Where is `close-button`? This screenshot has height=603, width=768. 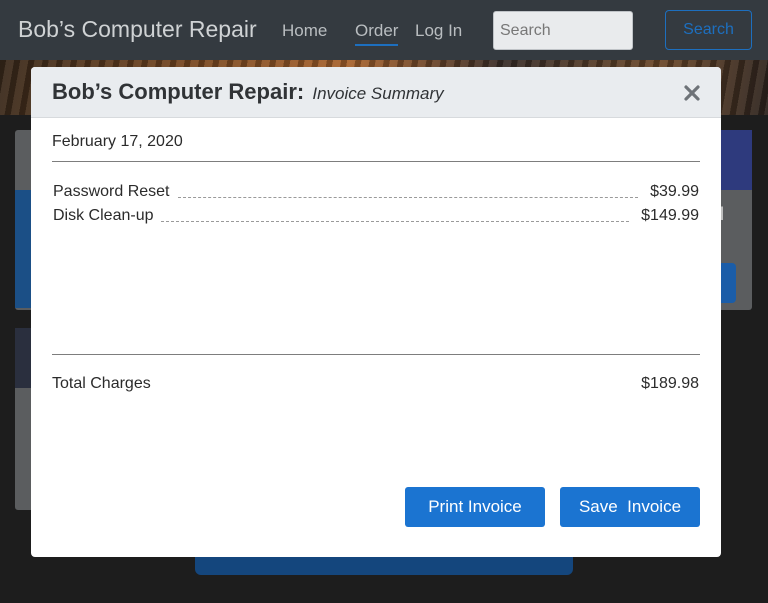
close-button is located at coordinates (692, 93).